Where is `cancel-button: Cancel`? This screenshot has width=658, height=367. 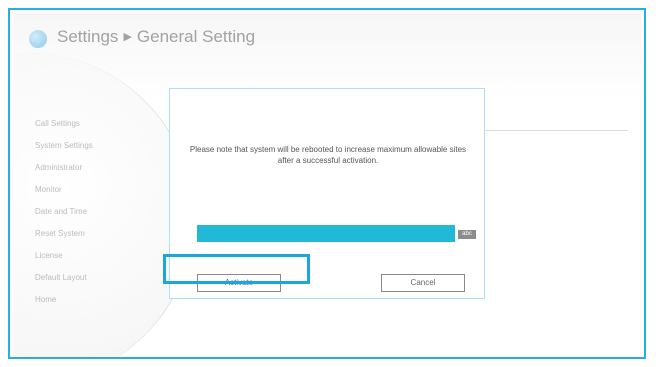
cancel-button: Cancel is located at coordinates (423, 283).